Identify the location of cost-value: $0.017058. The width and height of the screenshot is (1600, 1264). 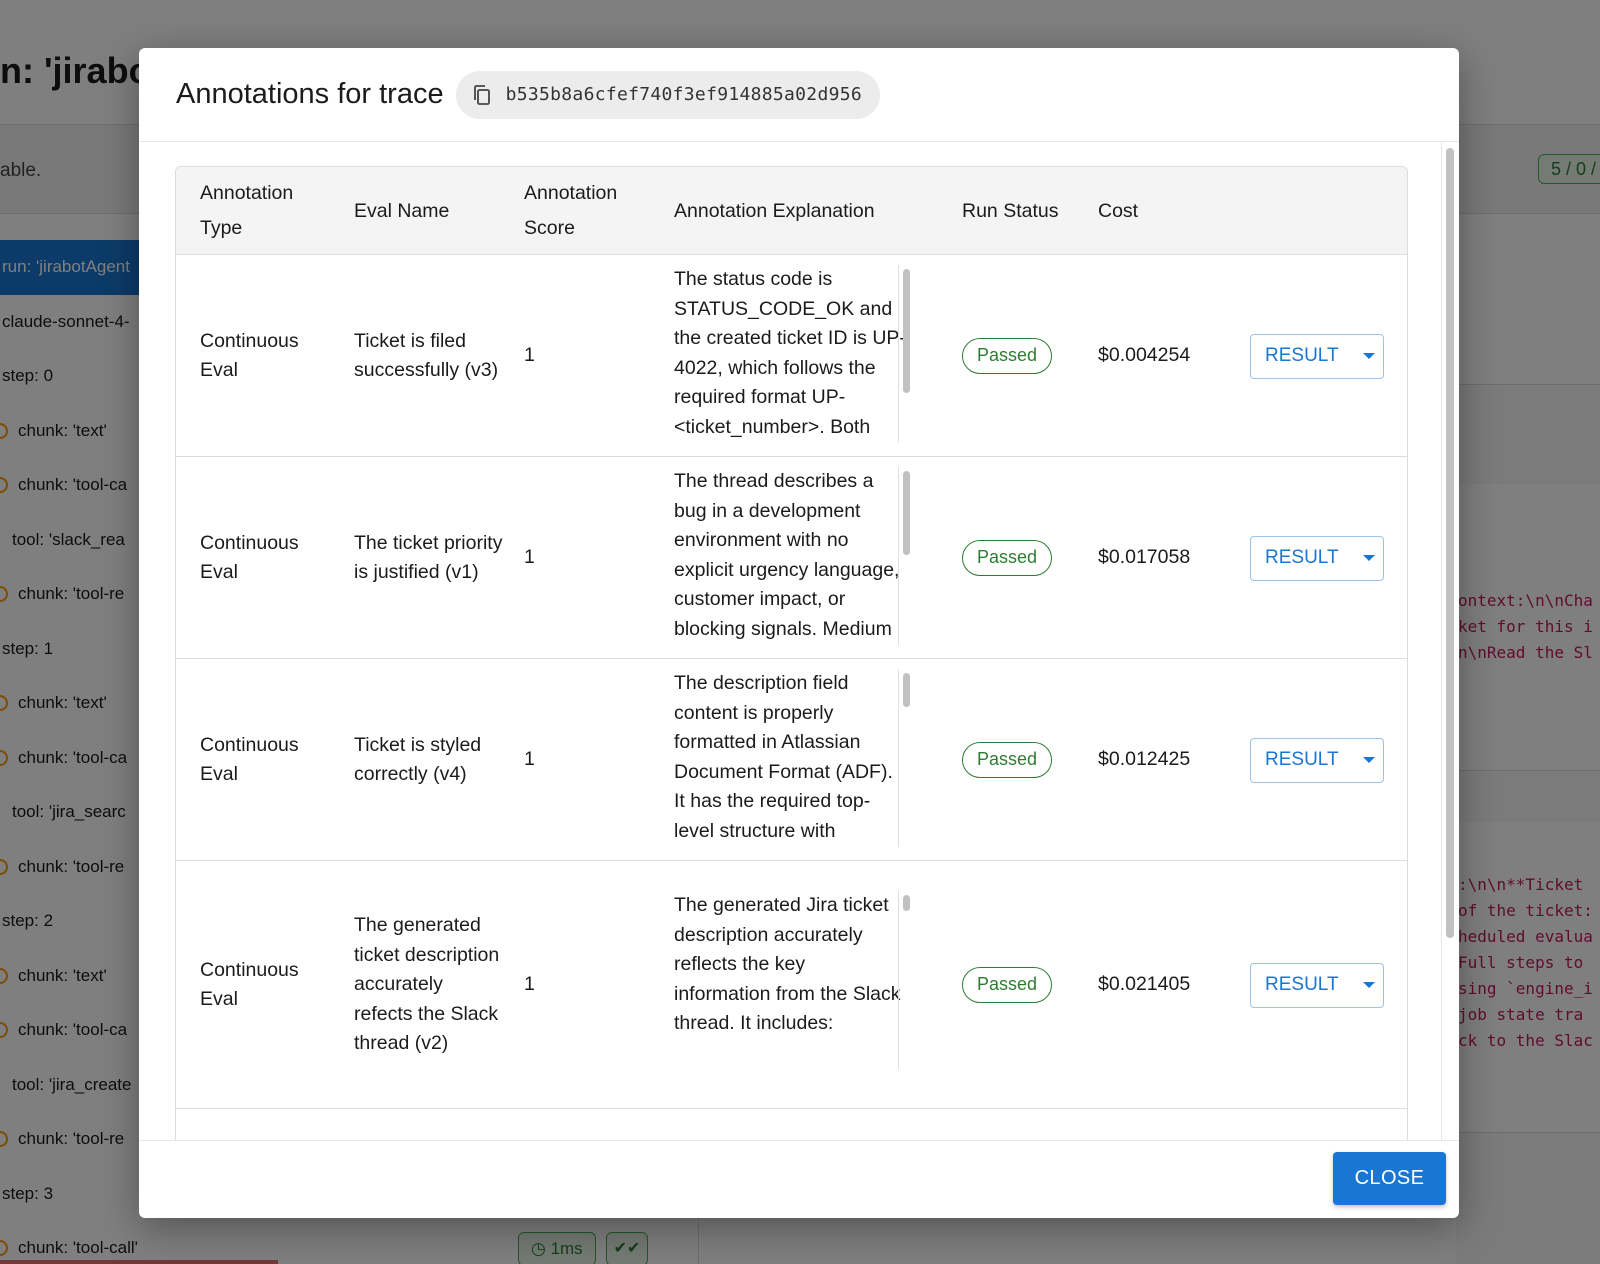
(1144, 557).